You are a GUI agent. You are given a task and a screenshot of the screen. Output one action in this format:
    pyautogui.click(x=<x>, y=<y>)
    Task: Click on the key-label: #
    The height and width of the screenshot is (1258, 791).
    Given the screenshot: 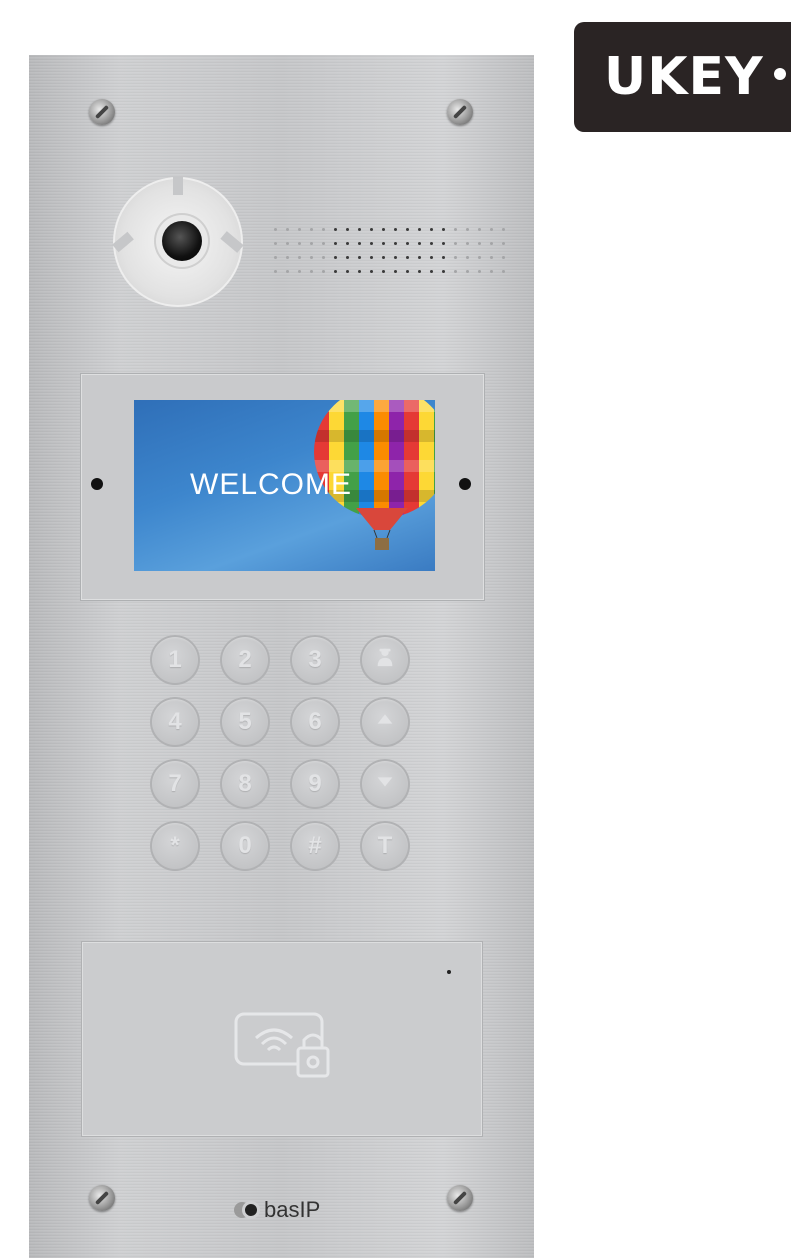 What is the action you would take?
    pyautogui.click(x=315, y=845)
    